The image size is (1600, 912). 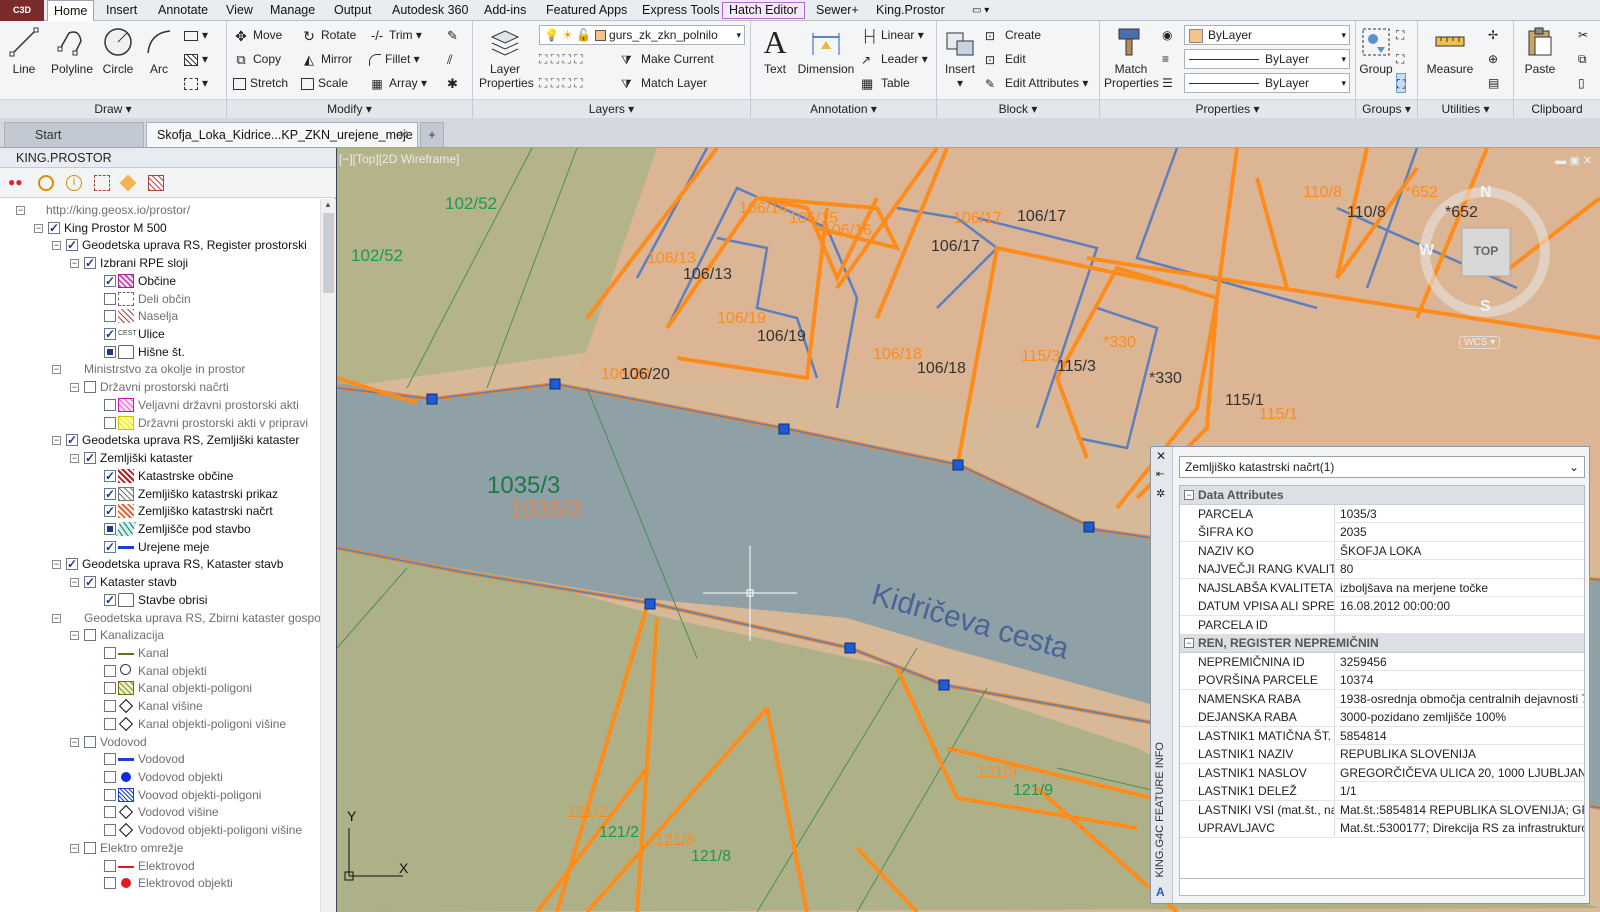 What do you see at coordinates (160, 440) in the screenshot?
I see `tree-item: − Geodetska uprava RS, Zemljiški kataster` at bounding box center [160, 440].